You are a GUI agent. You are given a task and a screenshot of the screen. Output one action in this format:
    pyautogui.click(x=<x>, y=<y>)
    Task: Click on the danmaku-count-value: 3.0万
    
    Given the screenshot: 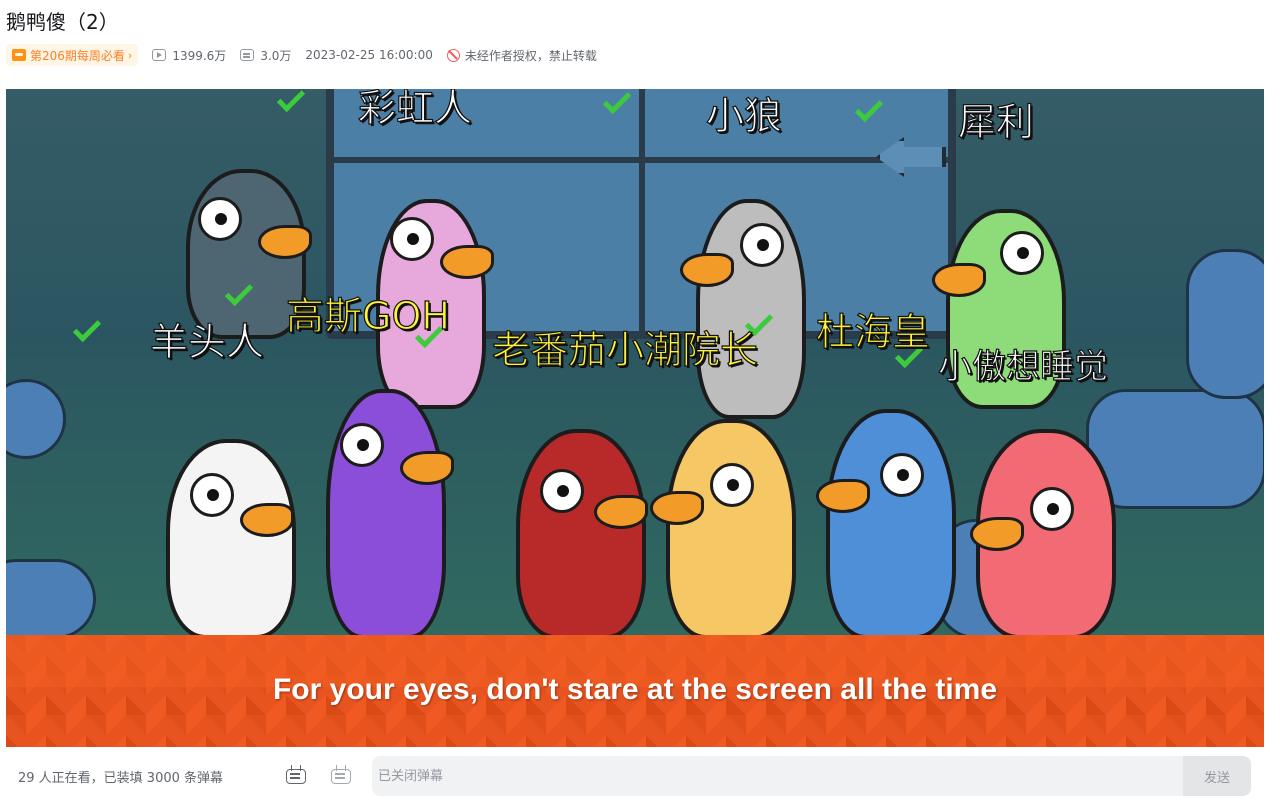 What is the action you would take?
    pyautogui.click(x=276, y=55)
    